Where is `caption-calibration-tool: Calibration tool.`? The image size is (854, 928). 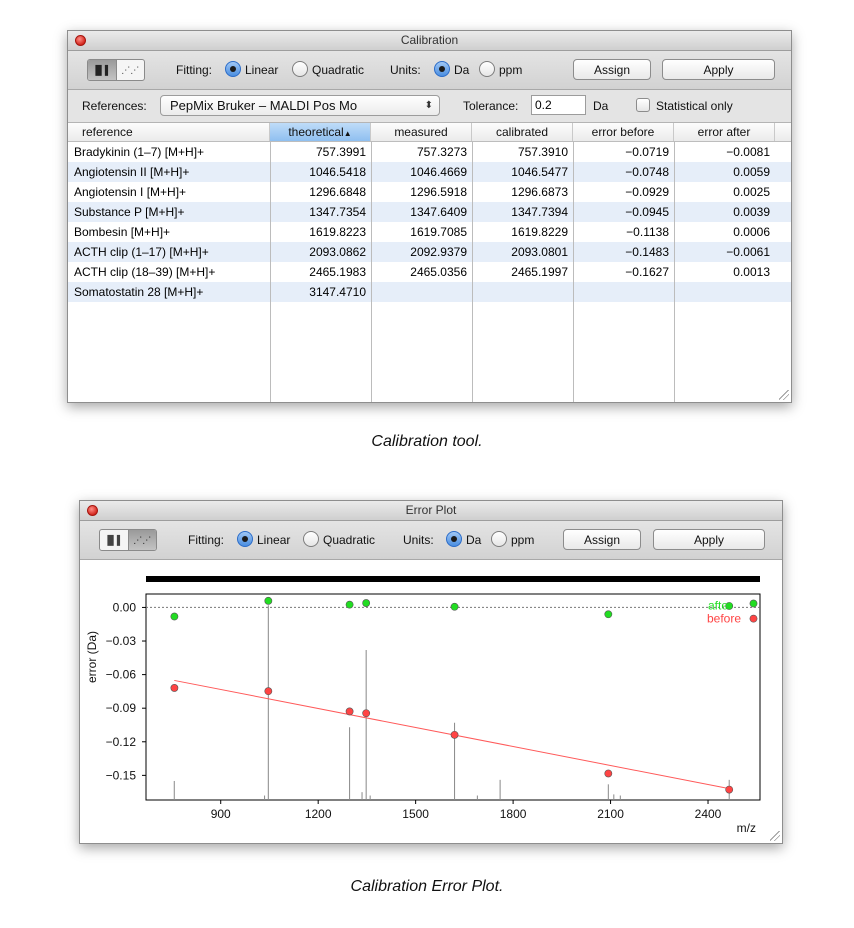 caption-calibration-tool: Calibration tool. is located at coordinates (427, 441).